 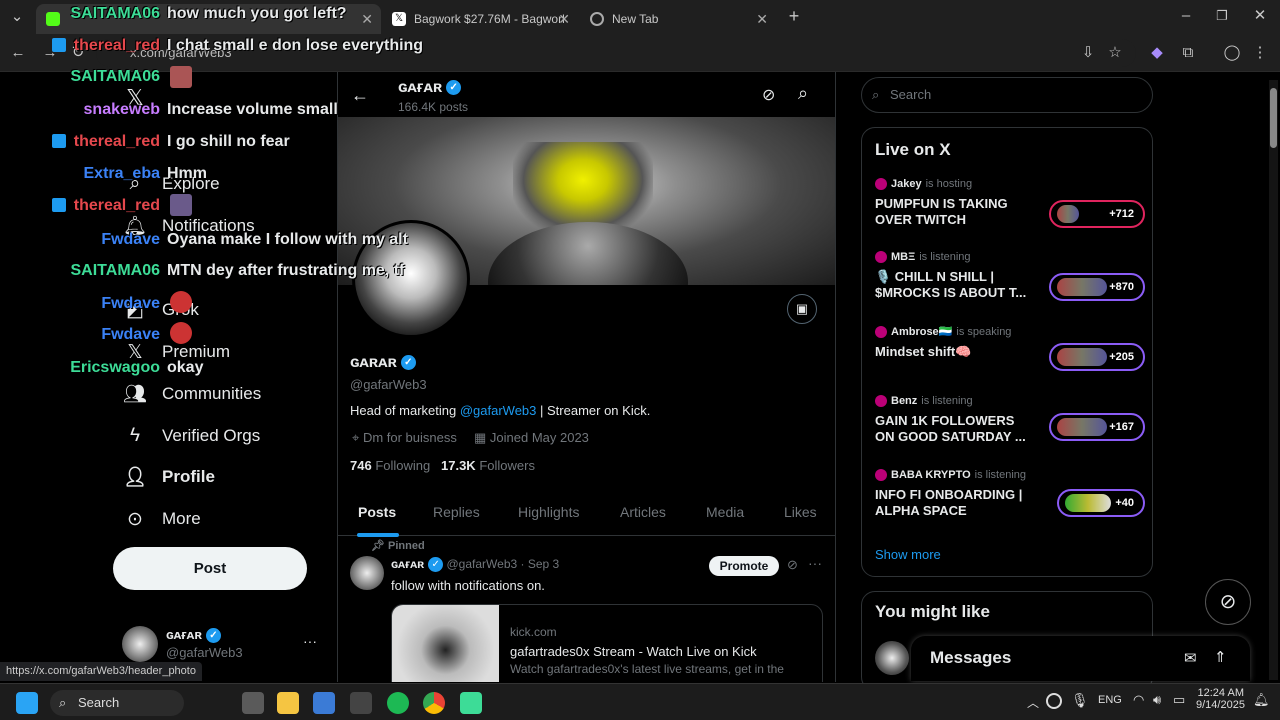 What do you see at coordinates (725, 512) in the screenshot?
I see `tab-media: Media` at bounding box center [725, 512].